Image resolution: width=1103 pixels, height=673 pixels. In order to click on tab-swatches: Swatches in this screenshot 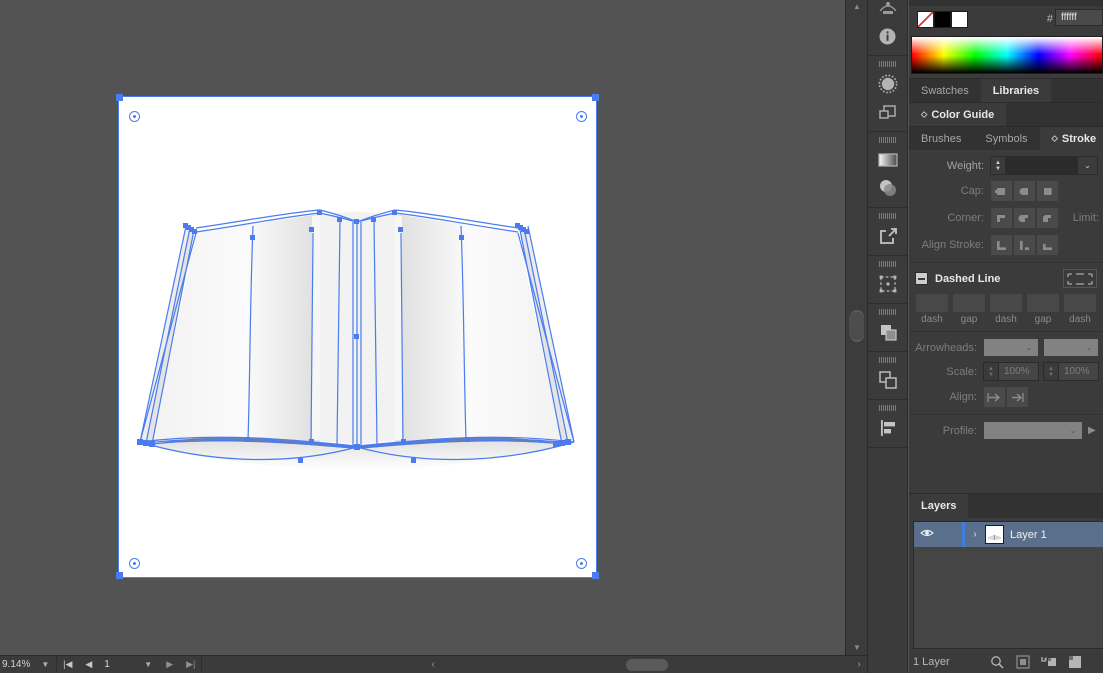, I will do `click(945, 90)`.